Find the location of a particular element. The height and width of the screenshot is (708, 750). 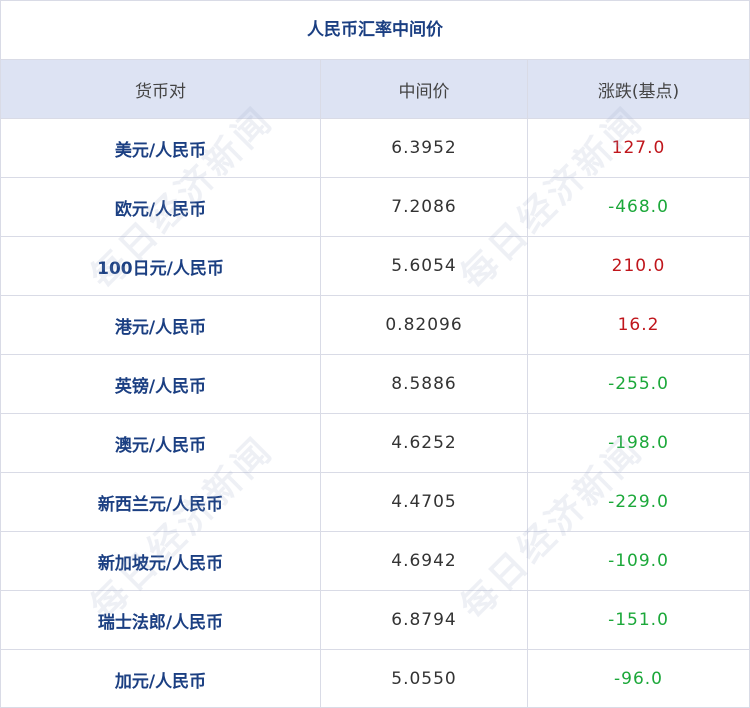

table-row: 瑞士法郎/人民币 6.8794 -151.0 is located at coordinates (375, 620).